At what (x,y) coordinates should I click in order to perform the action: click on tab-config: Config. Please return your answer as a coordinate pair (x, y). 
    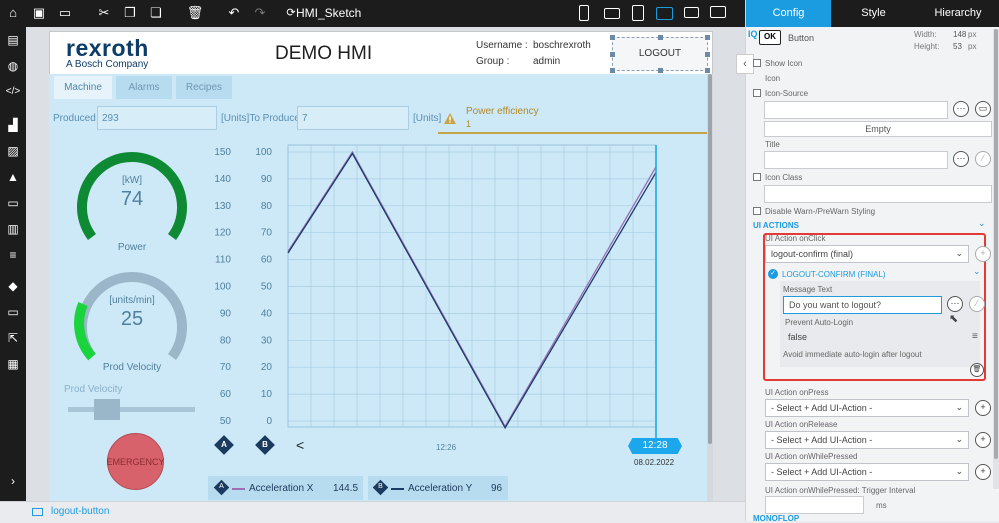
    Looking at the image, I should click on (788, 13).